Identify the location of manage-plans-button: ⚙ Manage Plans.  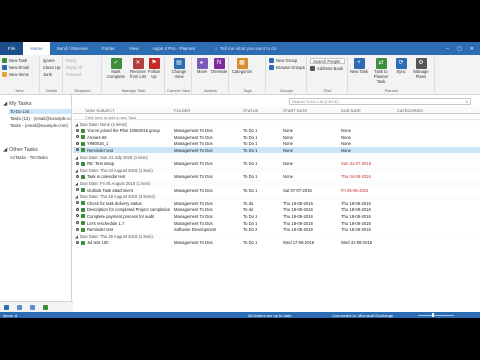
(421, 69).